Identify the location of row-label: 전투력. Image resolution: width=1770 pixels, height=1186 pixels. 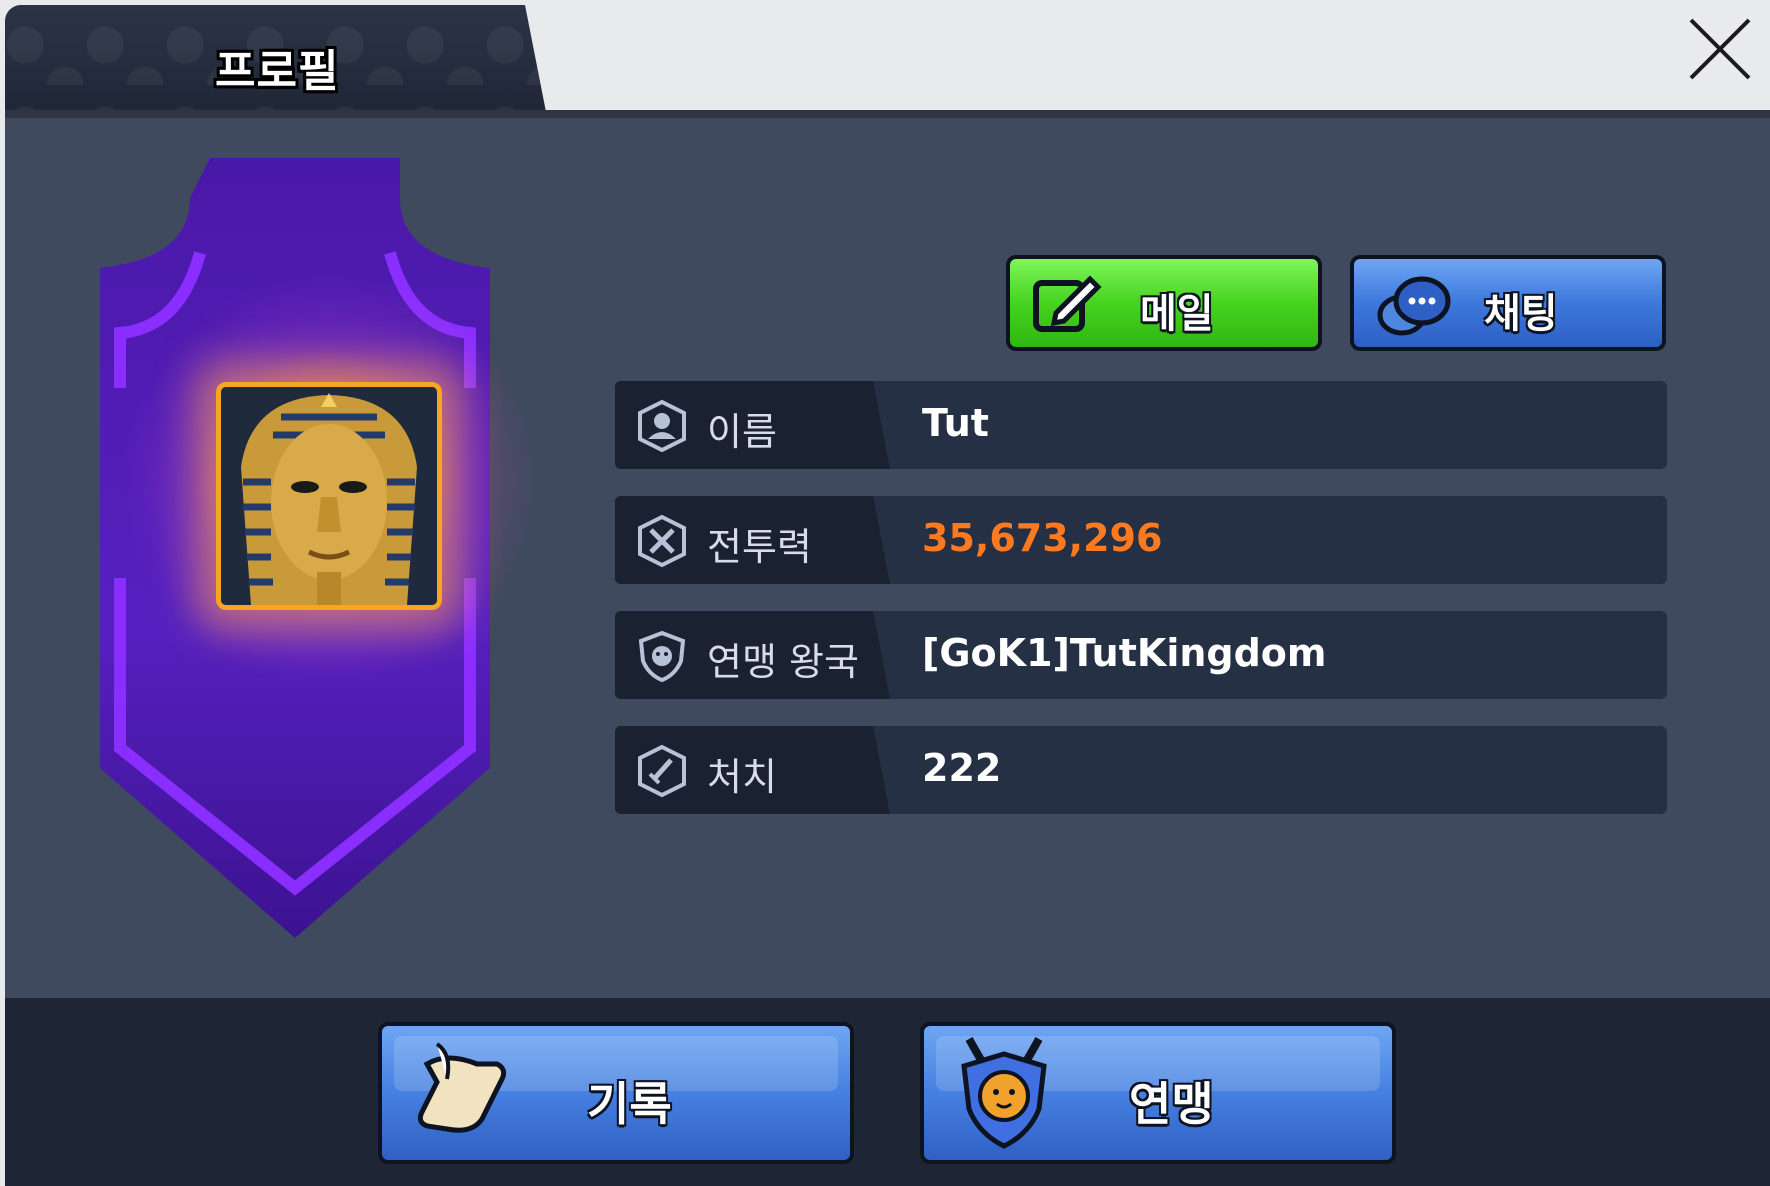
(759, 547).